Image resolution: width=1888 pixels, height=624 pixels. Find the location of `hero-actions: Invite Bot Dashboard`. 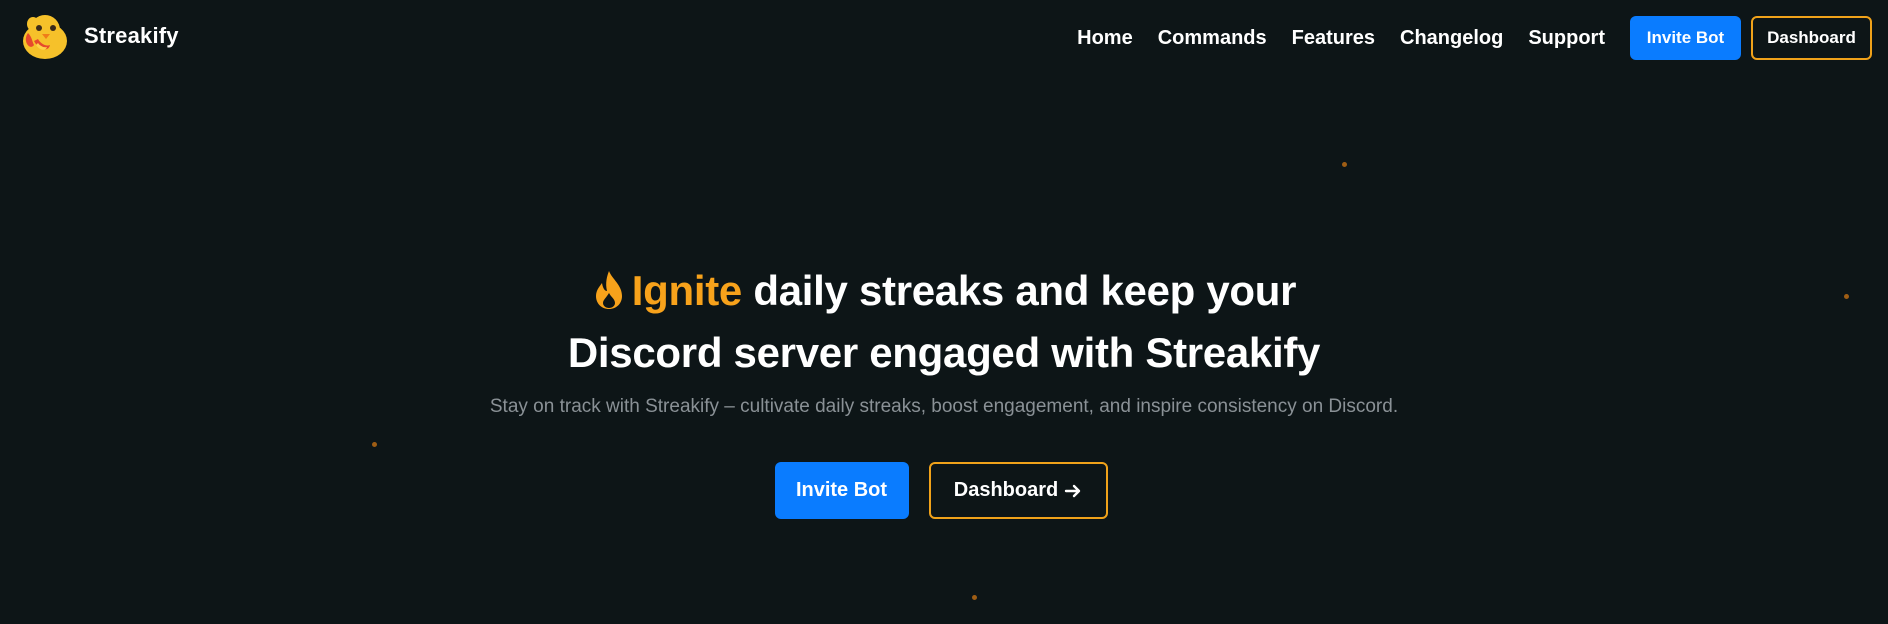

hero-actions: Invite Bot Dashboard is located at coordinates (942, 490).